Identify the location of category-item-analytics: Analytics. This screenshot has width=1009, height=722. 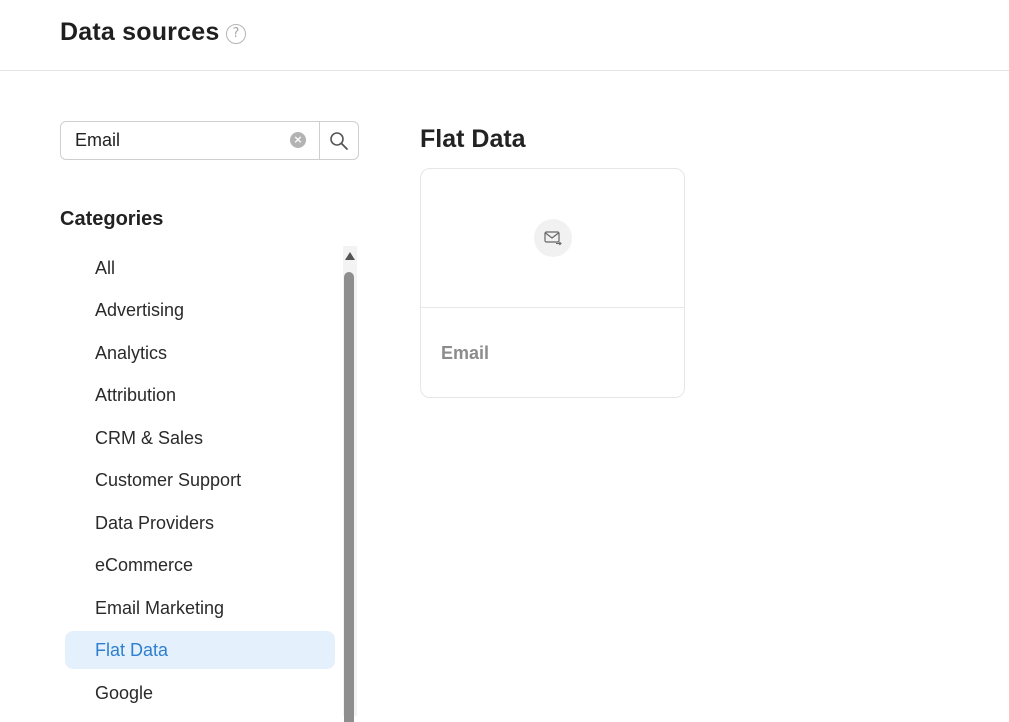
(200, 353).